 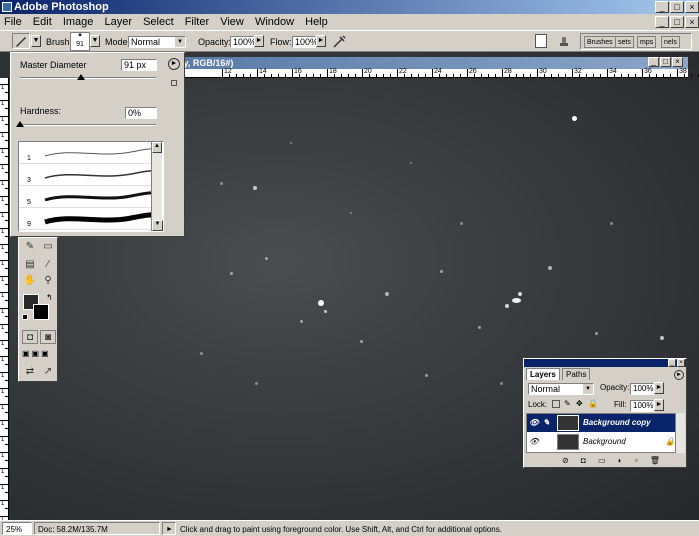 I want to click on default-colors-icon, so click(x=25, y=317).